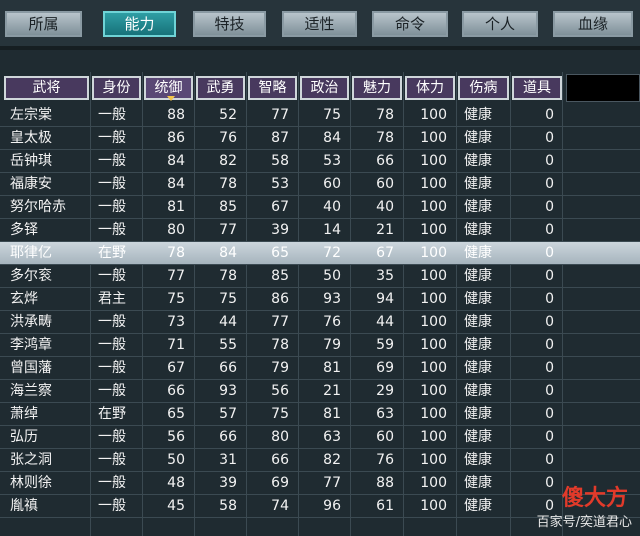 The image size is (640, 536). Describe the element at coordinates (385, 299) in the screenshot. I see `cell-charisma: 94` at that location.